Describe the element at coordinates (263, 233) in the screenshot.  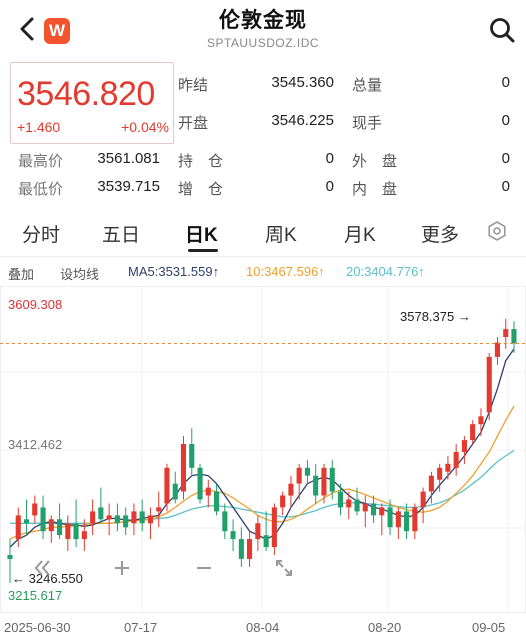
I see `period-tabs: 分时 五日 日K 周K 月K 更多` at that location.